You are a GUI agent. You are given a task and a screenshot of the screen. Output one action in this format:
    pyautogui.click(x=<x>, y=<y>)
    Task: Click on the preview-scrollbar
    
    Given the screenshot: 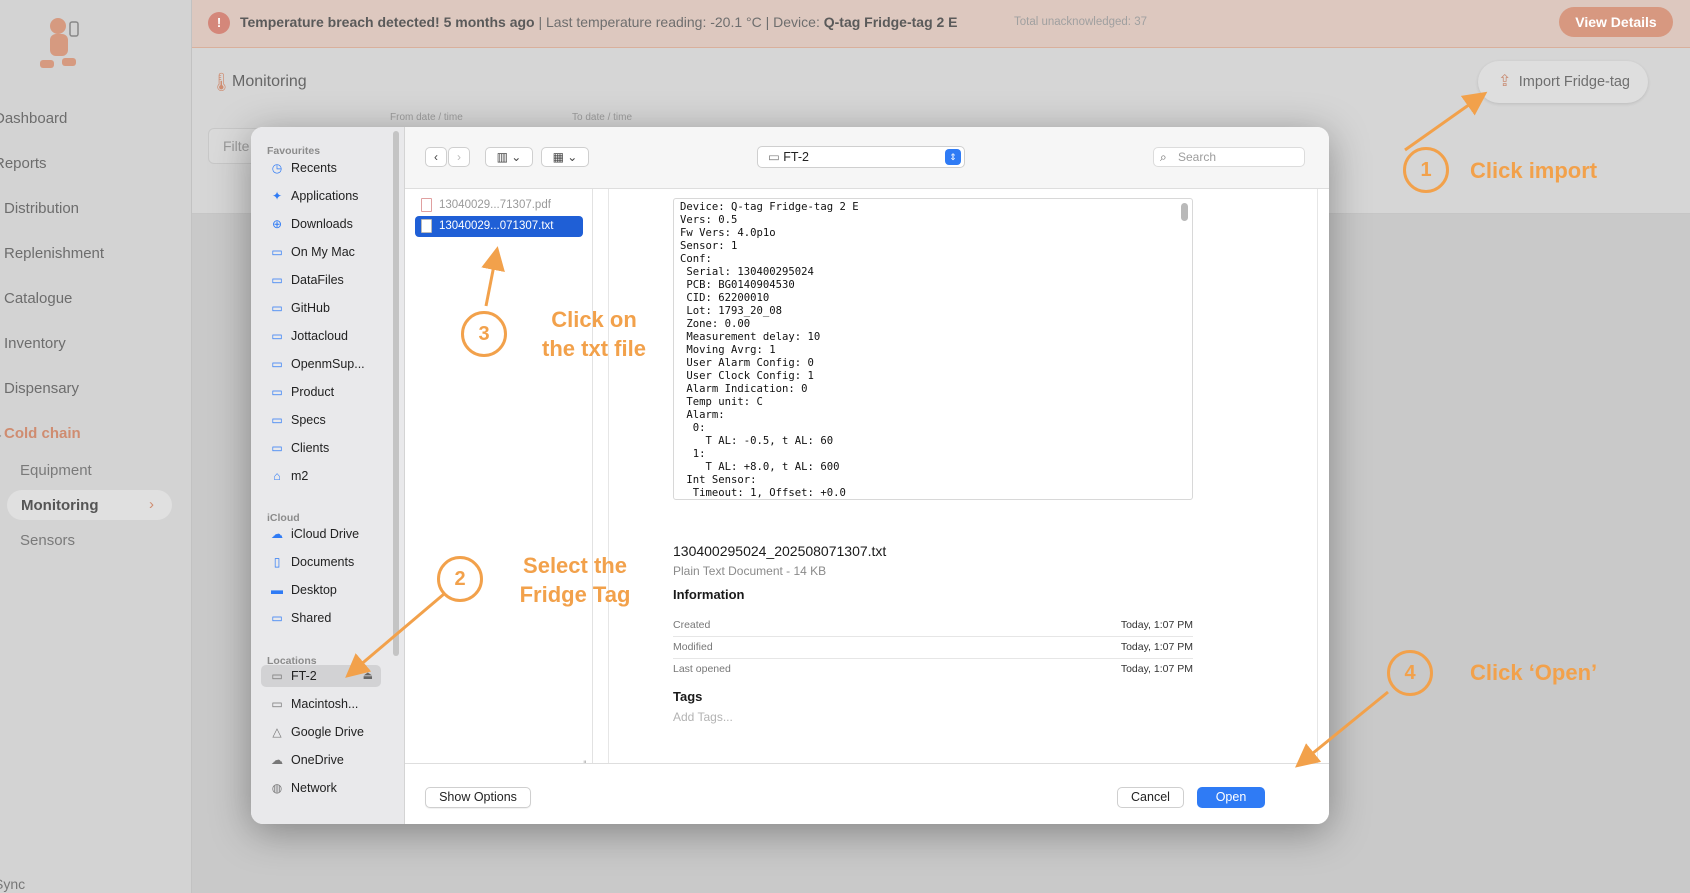 What is the action you would take?
    pyautogui.click(x=1184, y=212)
    